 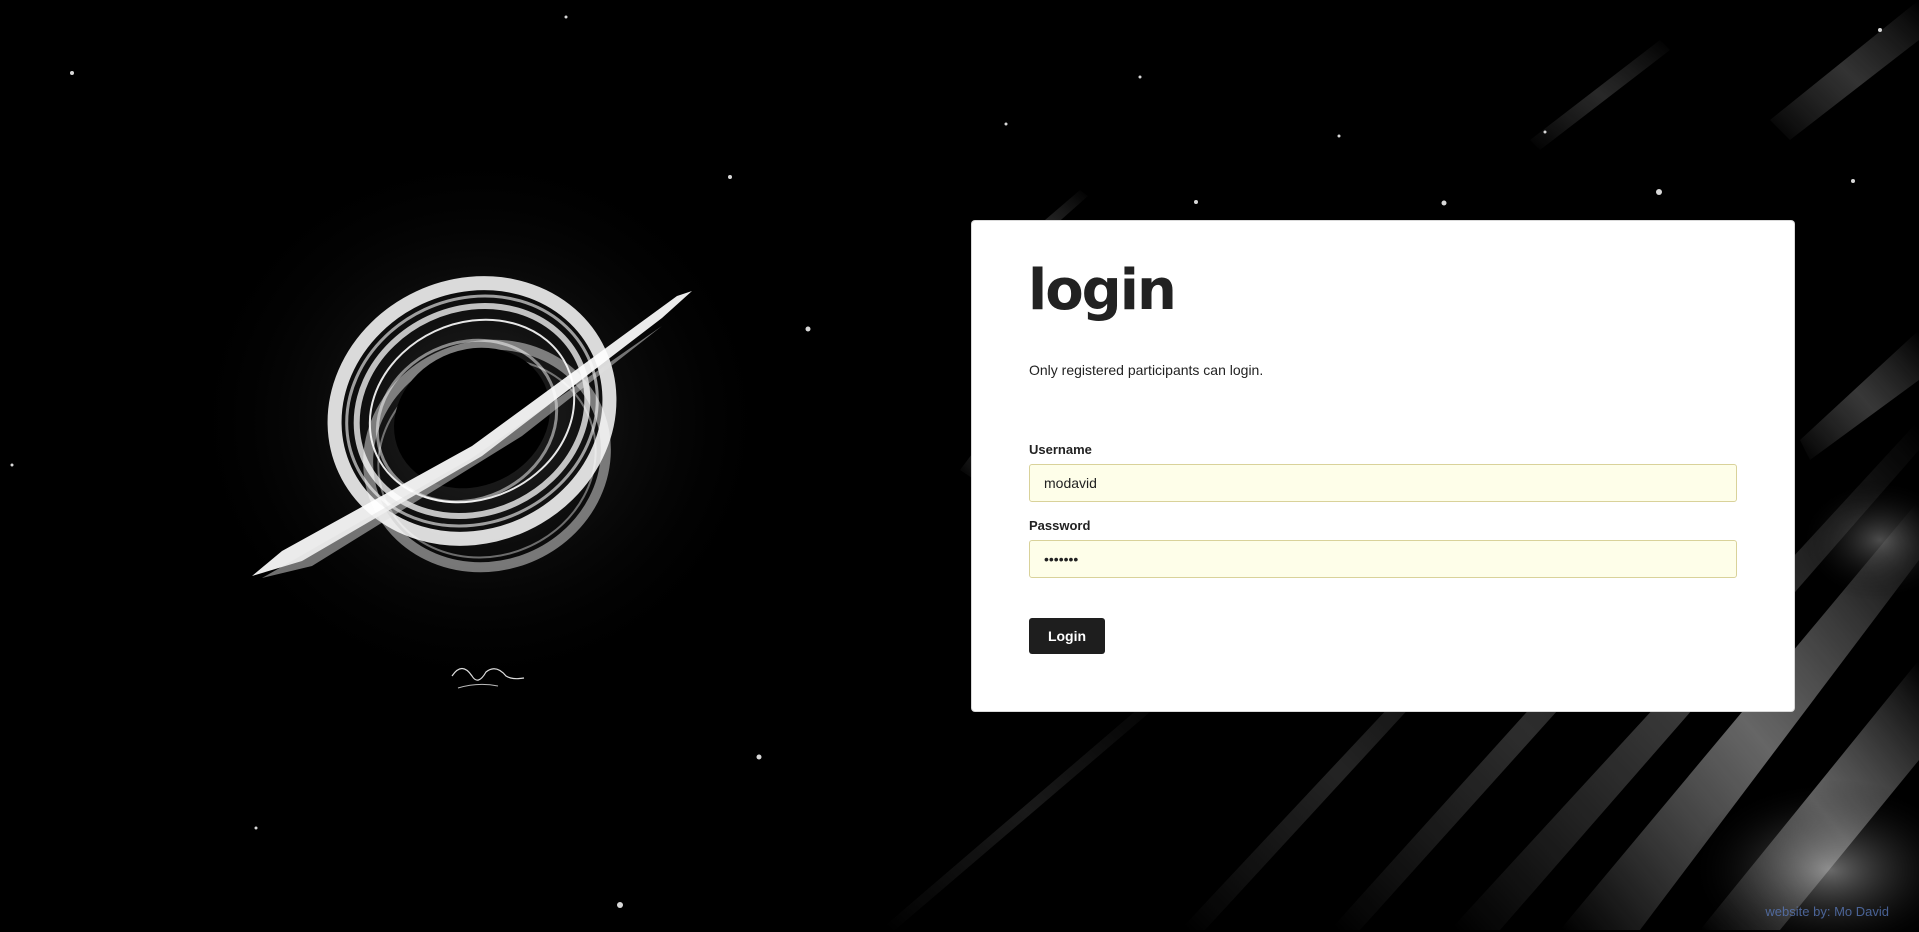 I want to click on black-hole-illustration, so click(x=472, y=482).